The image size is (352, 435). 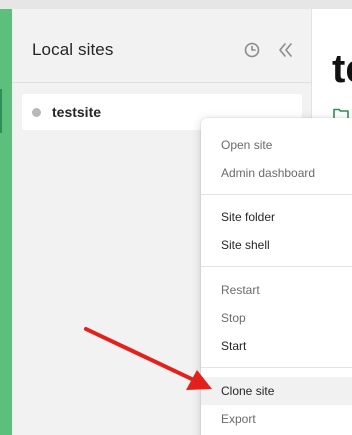 I want to click on site-title: te, so click(x=342, y=69).